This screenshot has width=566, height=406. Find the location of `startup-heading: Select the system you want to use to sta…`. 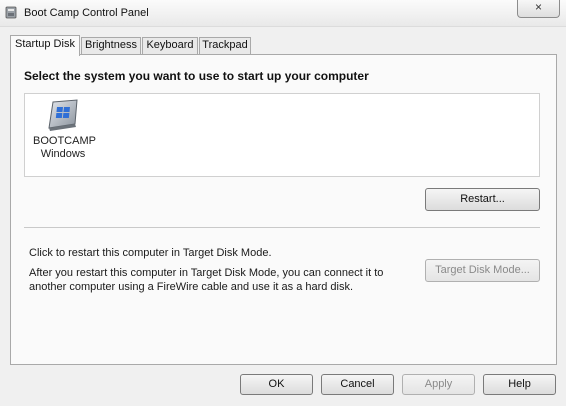

startup-heading: Select the system you want to use to sta… is located at coordinates (196, 76).